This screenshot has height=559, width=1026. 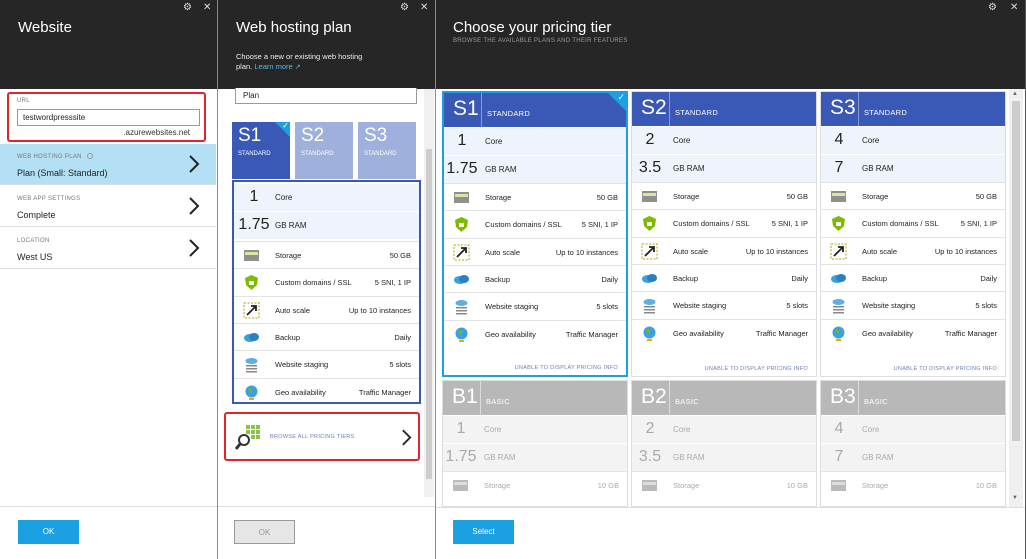 I want to click on feature-row: Geo availability Traffic Manager, so click(x=535, y=333).